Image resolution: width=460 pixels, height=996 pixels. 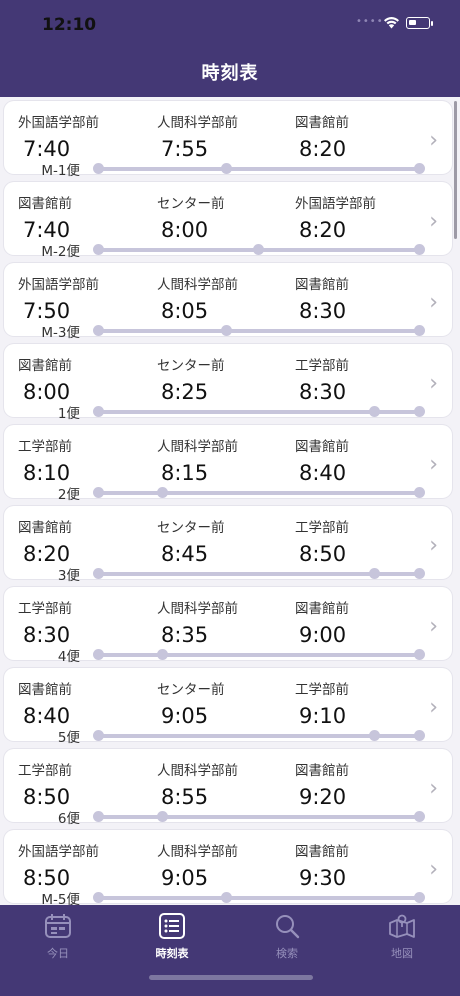 I want to click on trip-label: 2便, so click(x=68, y=495).